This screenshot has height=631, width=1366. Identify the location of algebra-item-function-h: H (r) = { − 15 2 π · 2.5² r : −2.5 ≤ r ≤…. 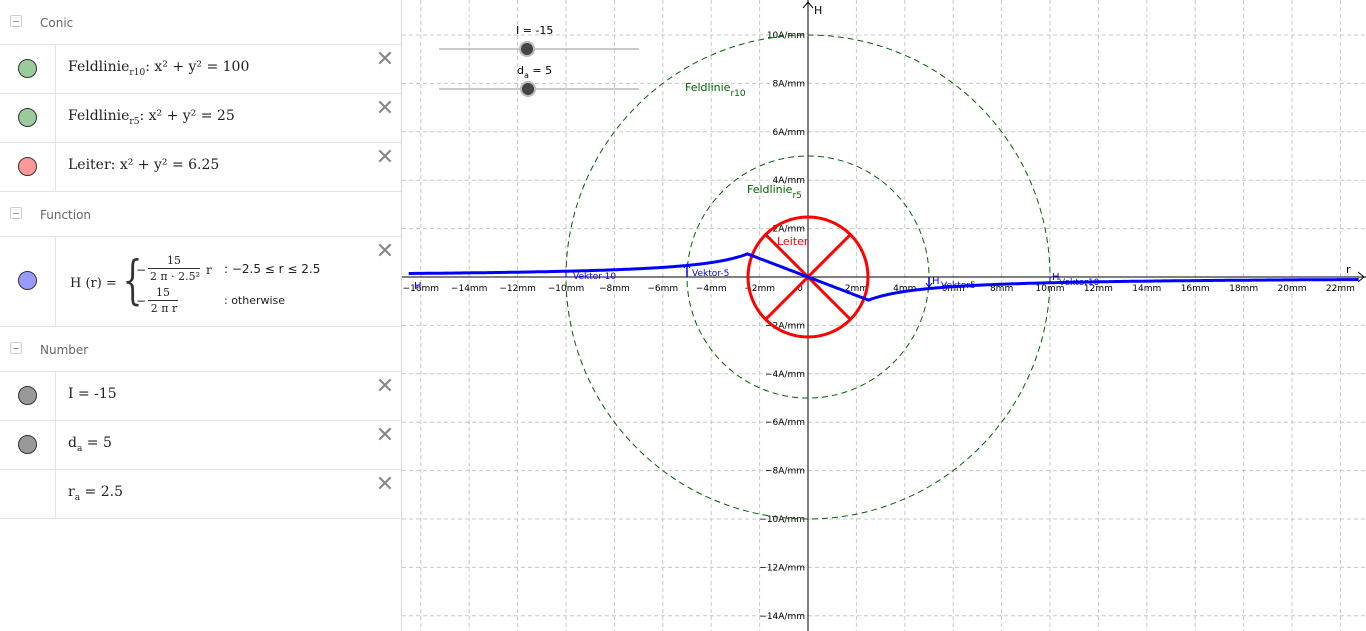
(200, 281).